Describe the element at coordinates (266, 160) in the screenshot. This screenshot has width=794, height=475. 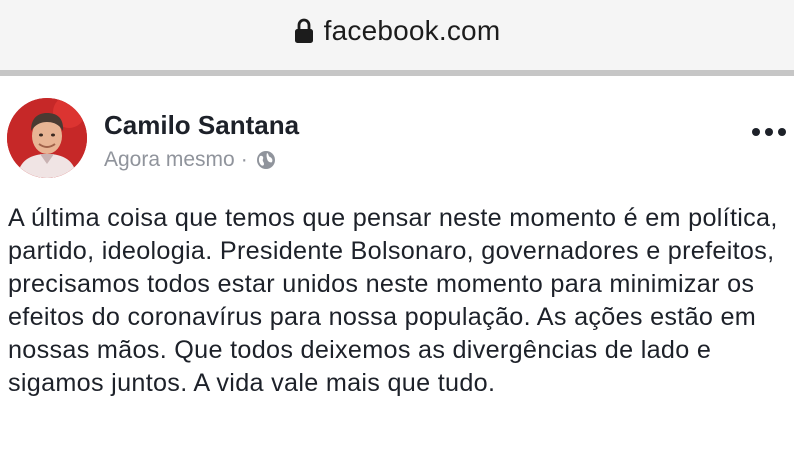
I see `globe-icon` at that location.